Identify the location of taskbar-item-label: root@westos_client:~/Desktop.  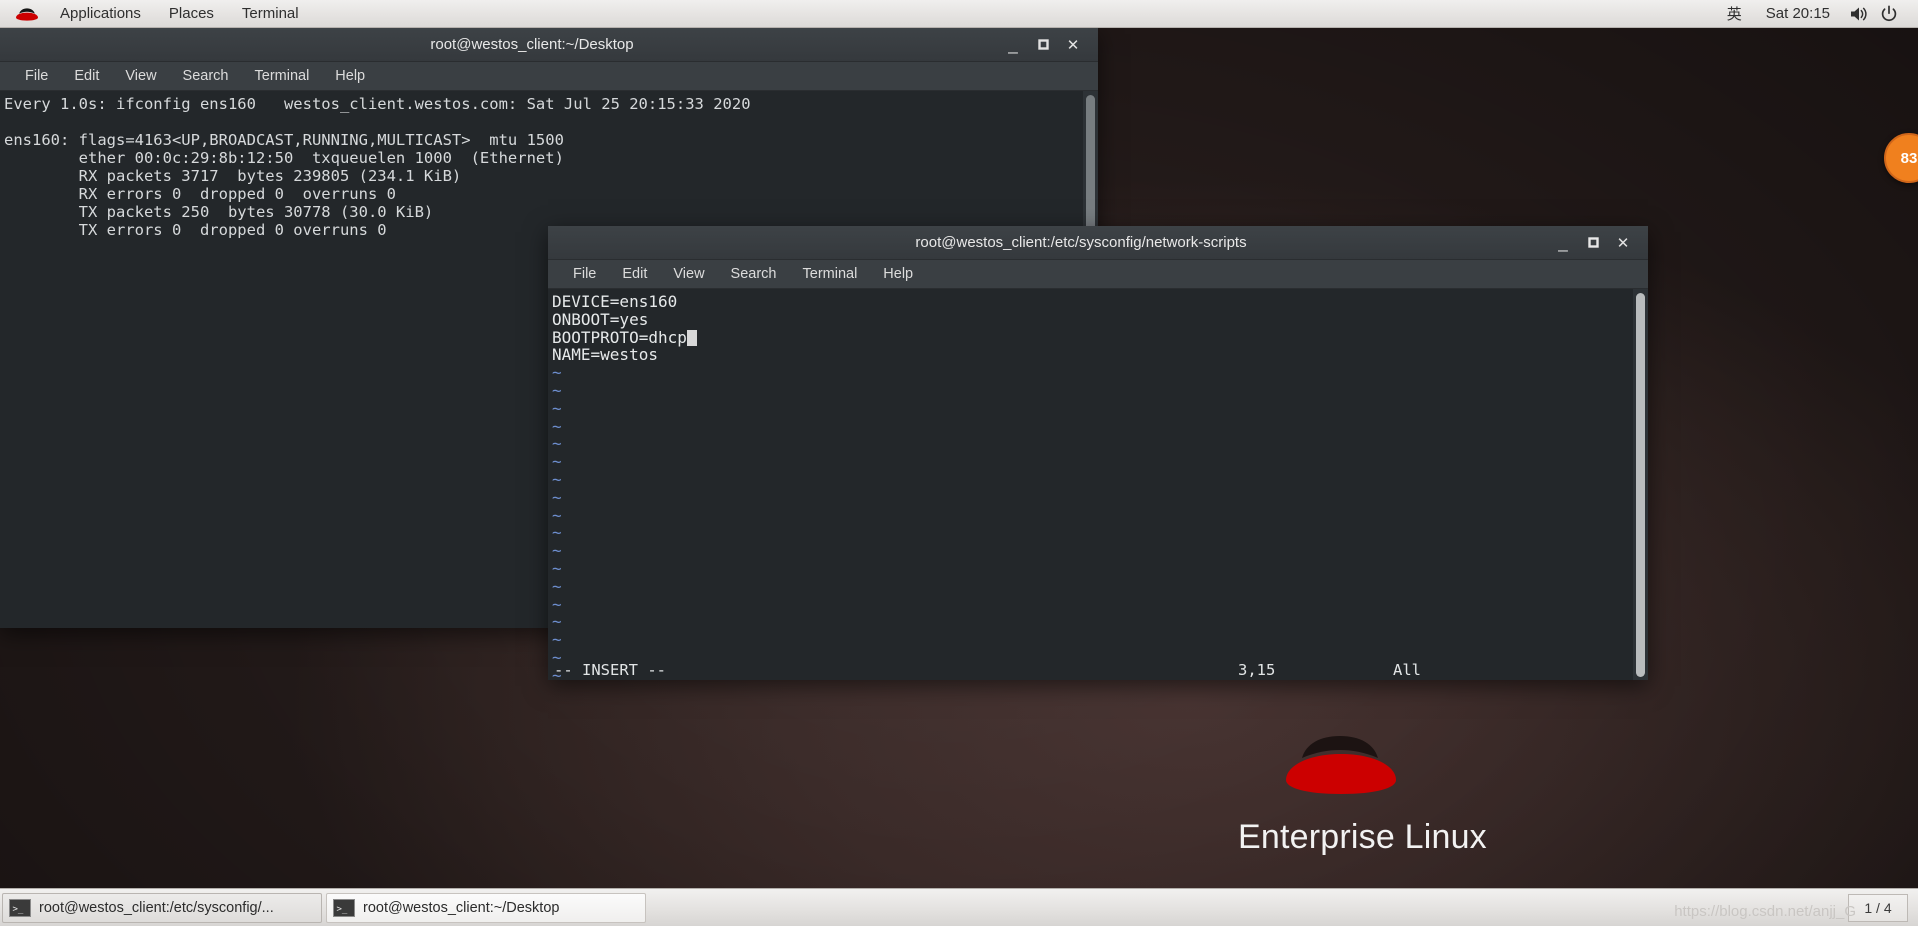
(461, 907).